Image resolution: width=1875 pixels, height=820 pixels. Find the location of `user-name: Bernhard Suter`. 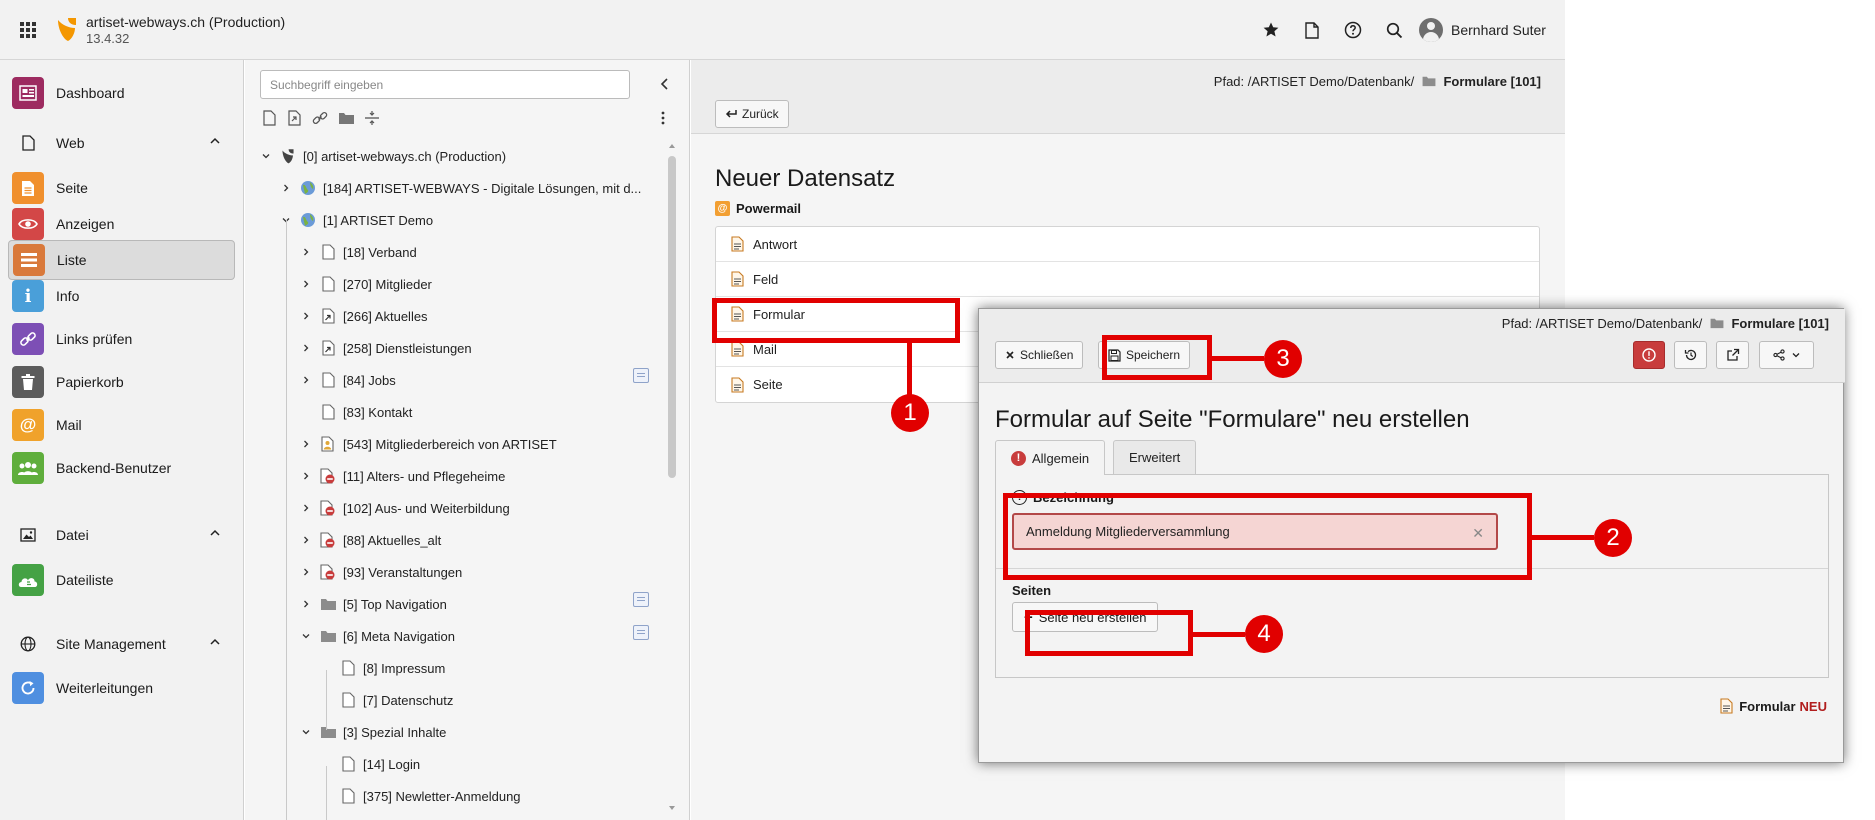

user-name: Bernhard Suter is located at coordinates (1498, 30).